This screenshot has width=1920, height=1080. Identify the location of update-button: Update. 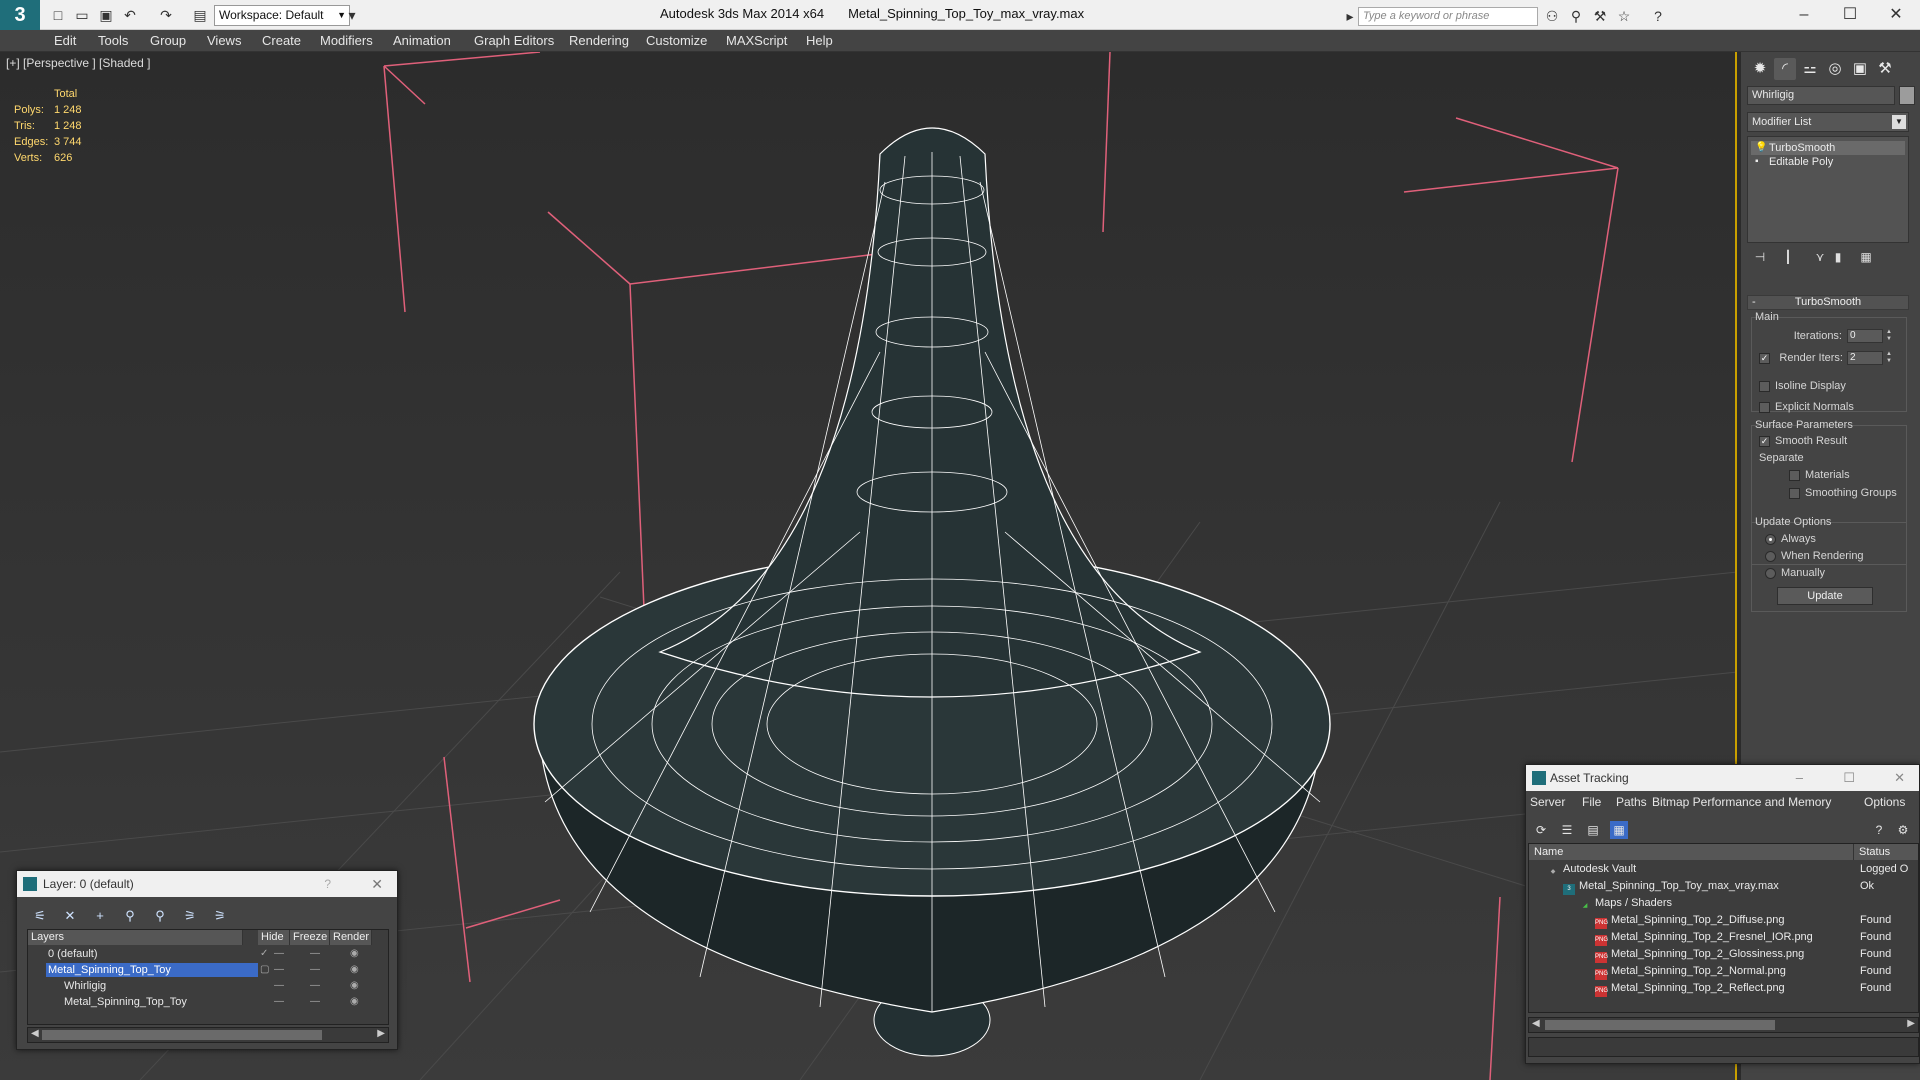
(1825, 596).